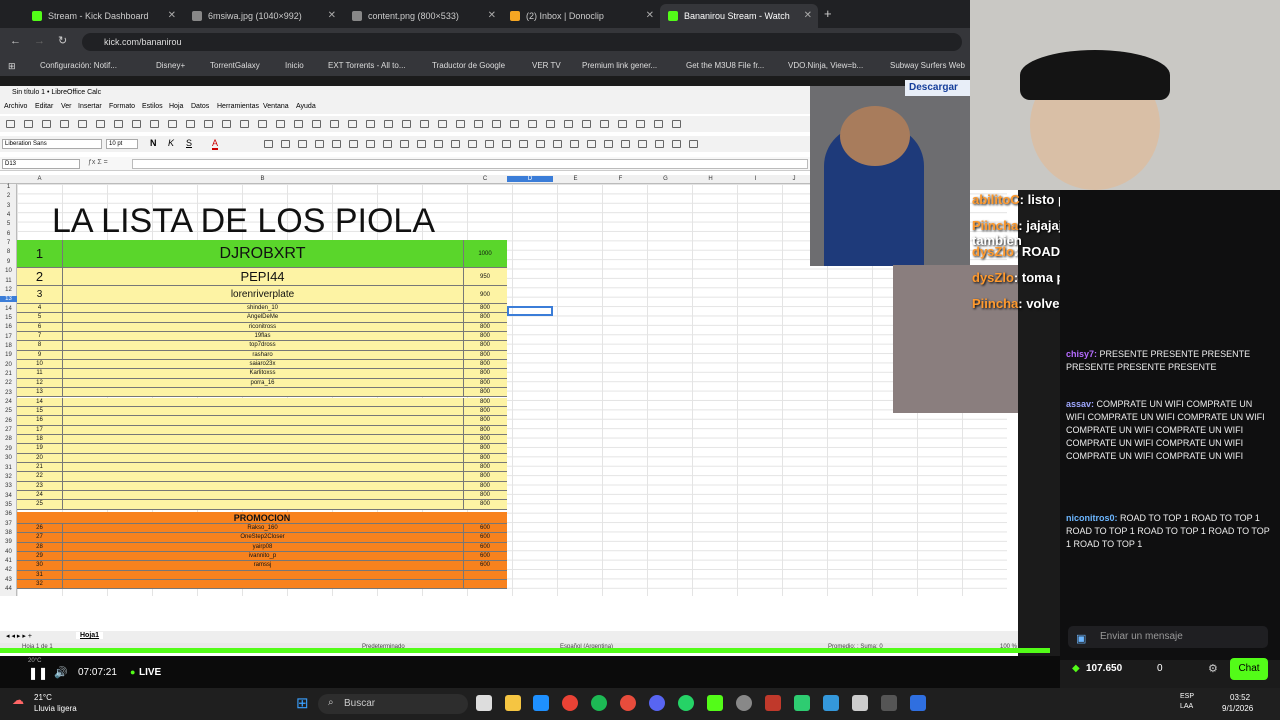 This screenshot has width=1280, height=720. Describe the element at coordinates (530, 311) in the screenshot. I see `selected-cell-cursor` at that location.